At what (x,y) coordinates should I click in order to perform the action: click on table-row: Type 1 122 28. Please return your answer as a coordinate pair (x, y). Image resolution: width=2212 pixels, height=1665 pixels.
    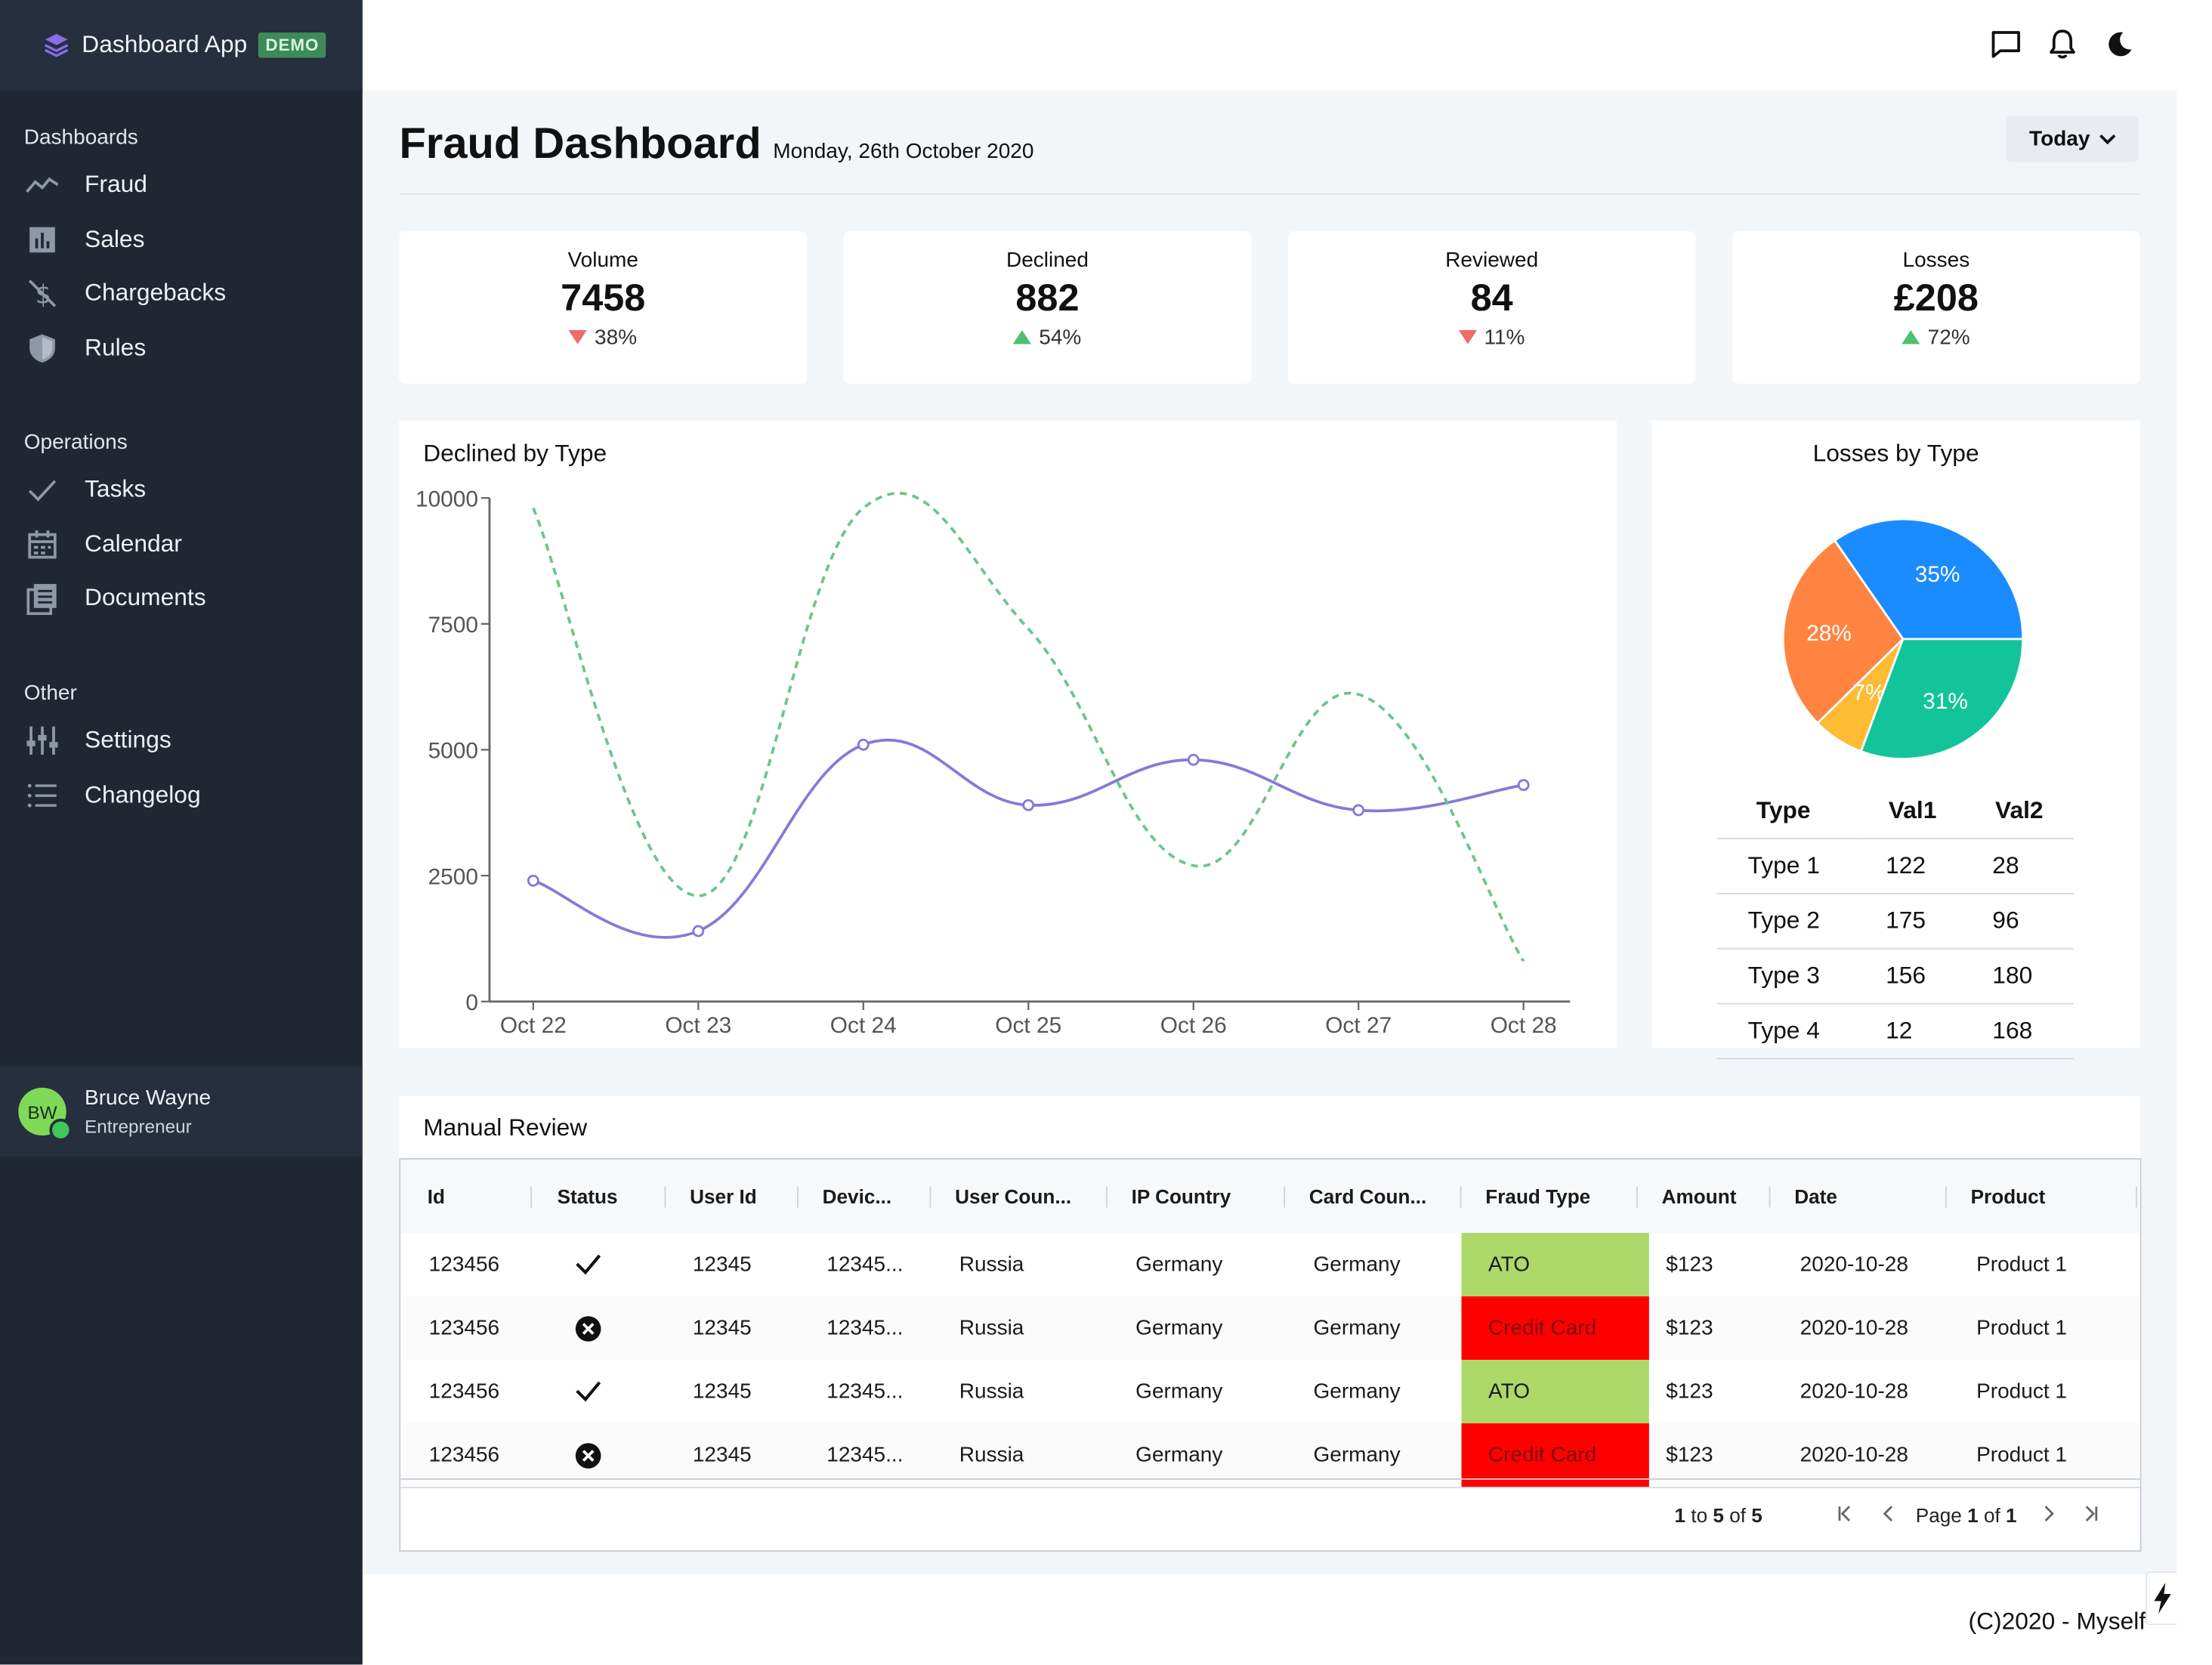
    Looking at the image, I should click on (1895, 866).